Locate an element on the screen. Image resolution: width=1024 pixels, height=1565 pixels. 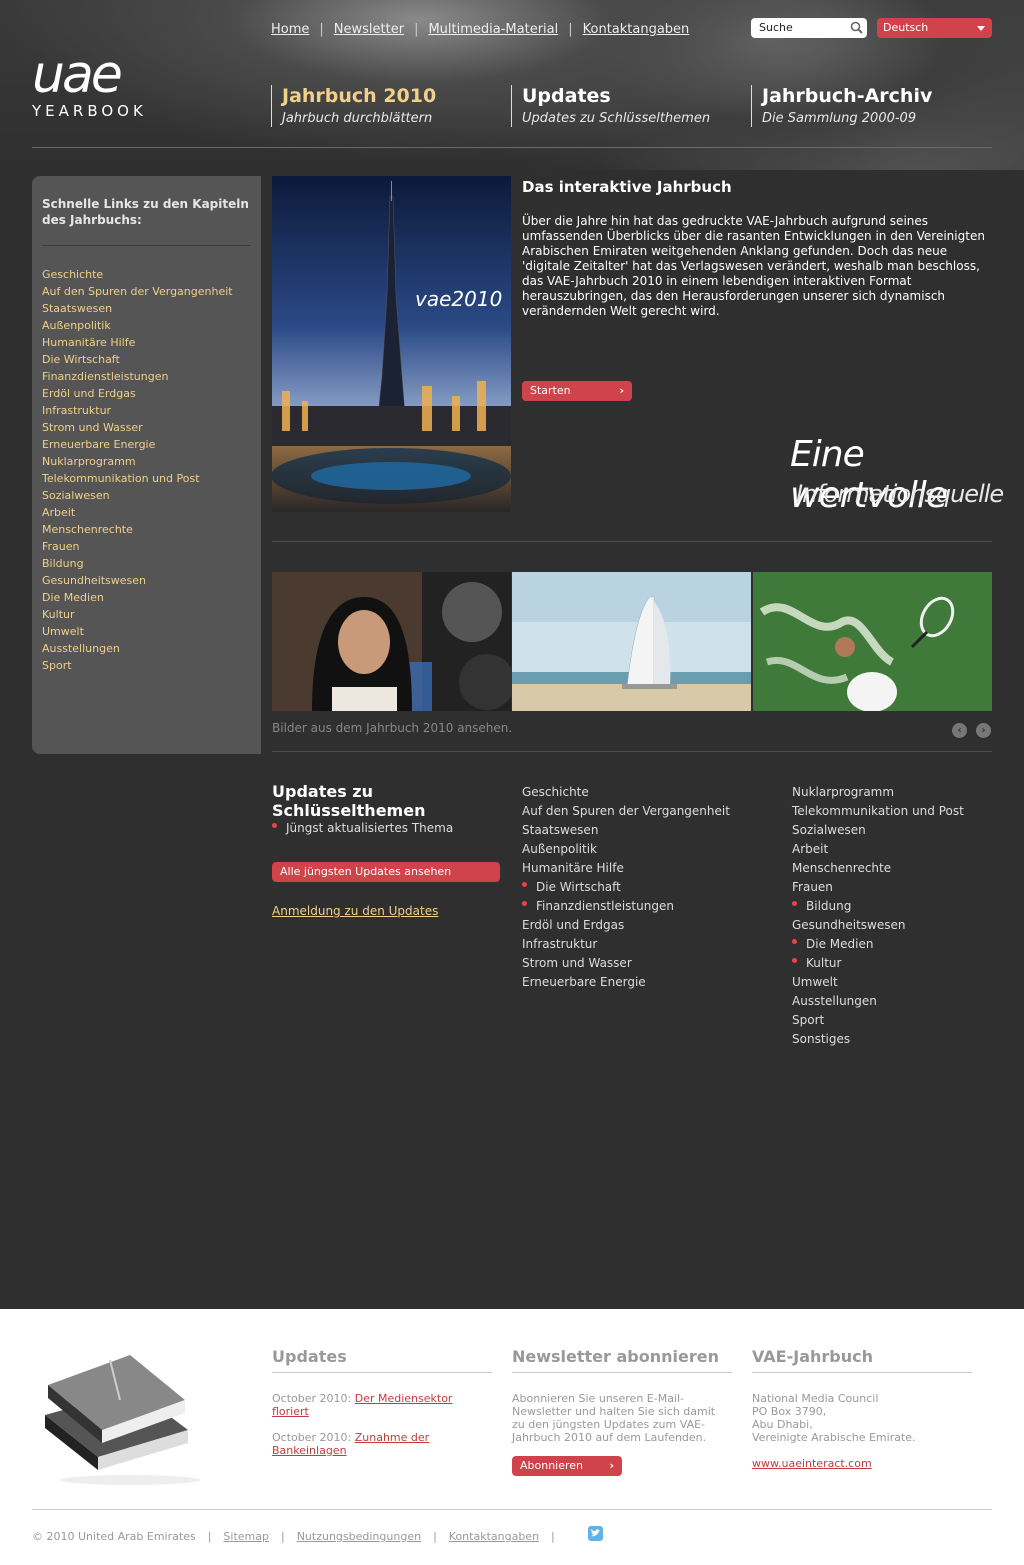
updates-topic-link: Außenpolitik is located at coordinates (626, 849).